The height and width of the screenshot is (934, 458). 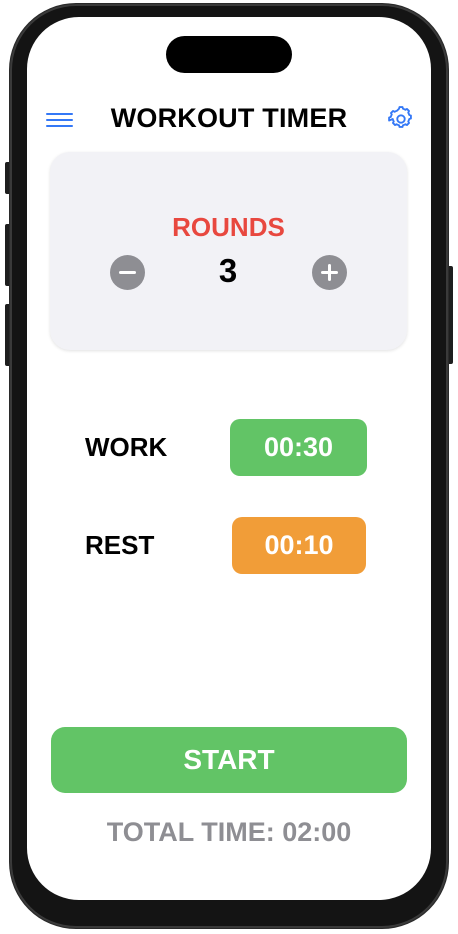 I want to click on plus-icon-vertical, so click(x=329, y=272).